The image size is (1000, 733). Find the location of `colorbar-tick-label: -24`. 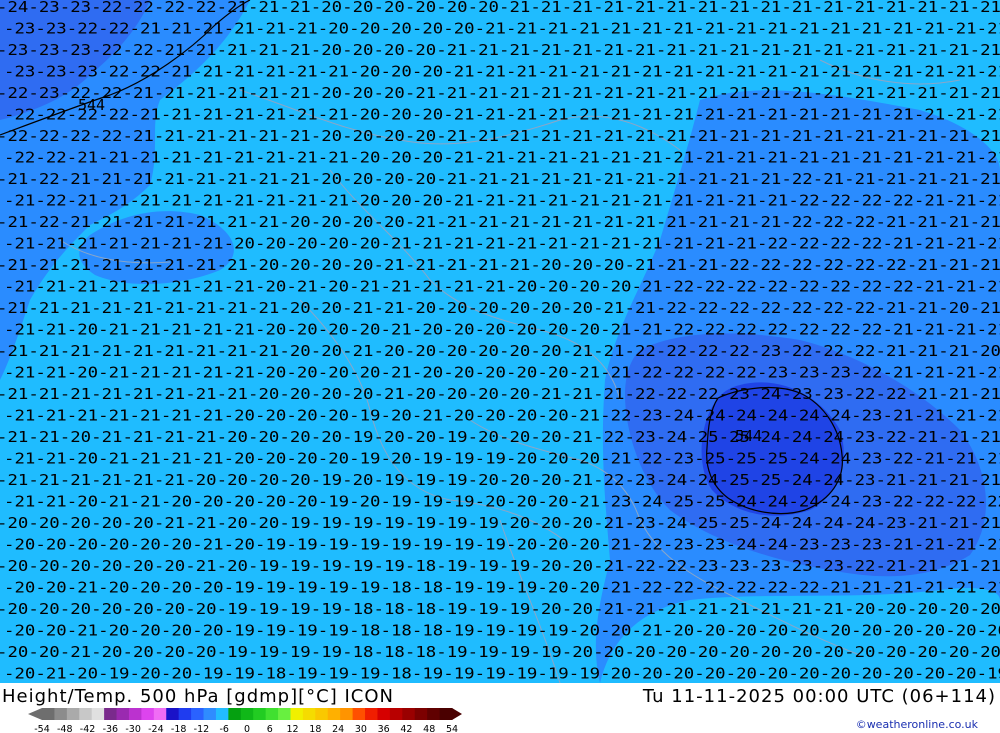

colorbar-tick-label: -24 is located at coordinates (156, 728).